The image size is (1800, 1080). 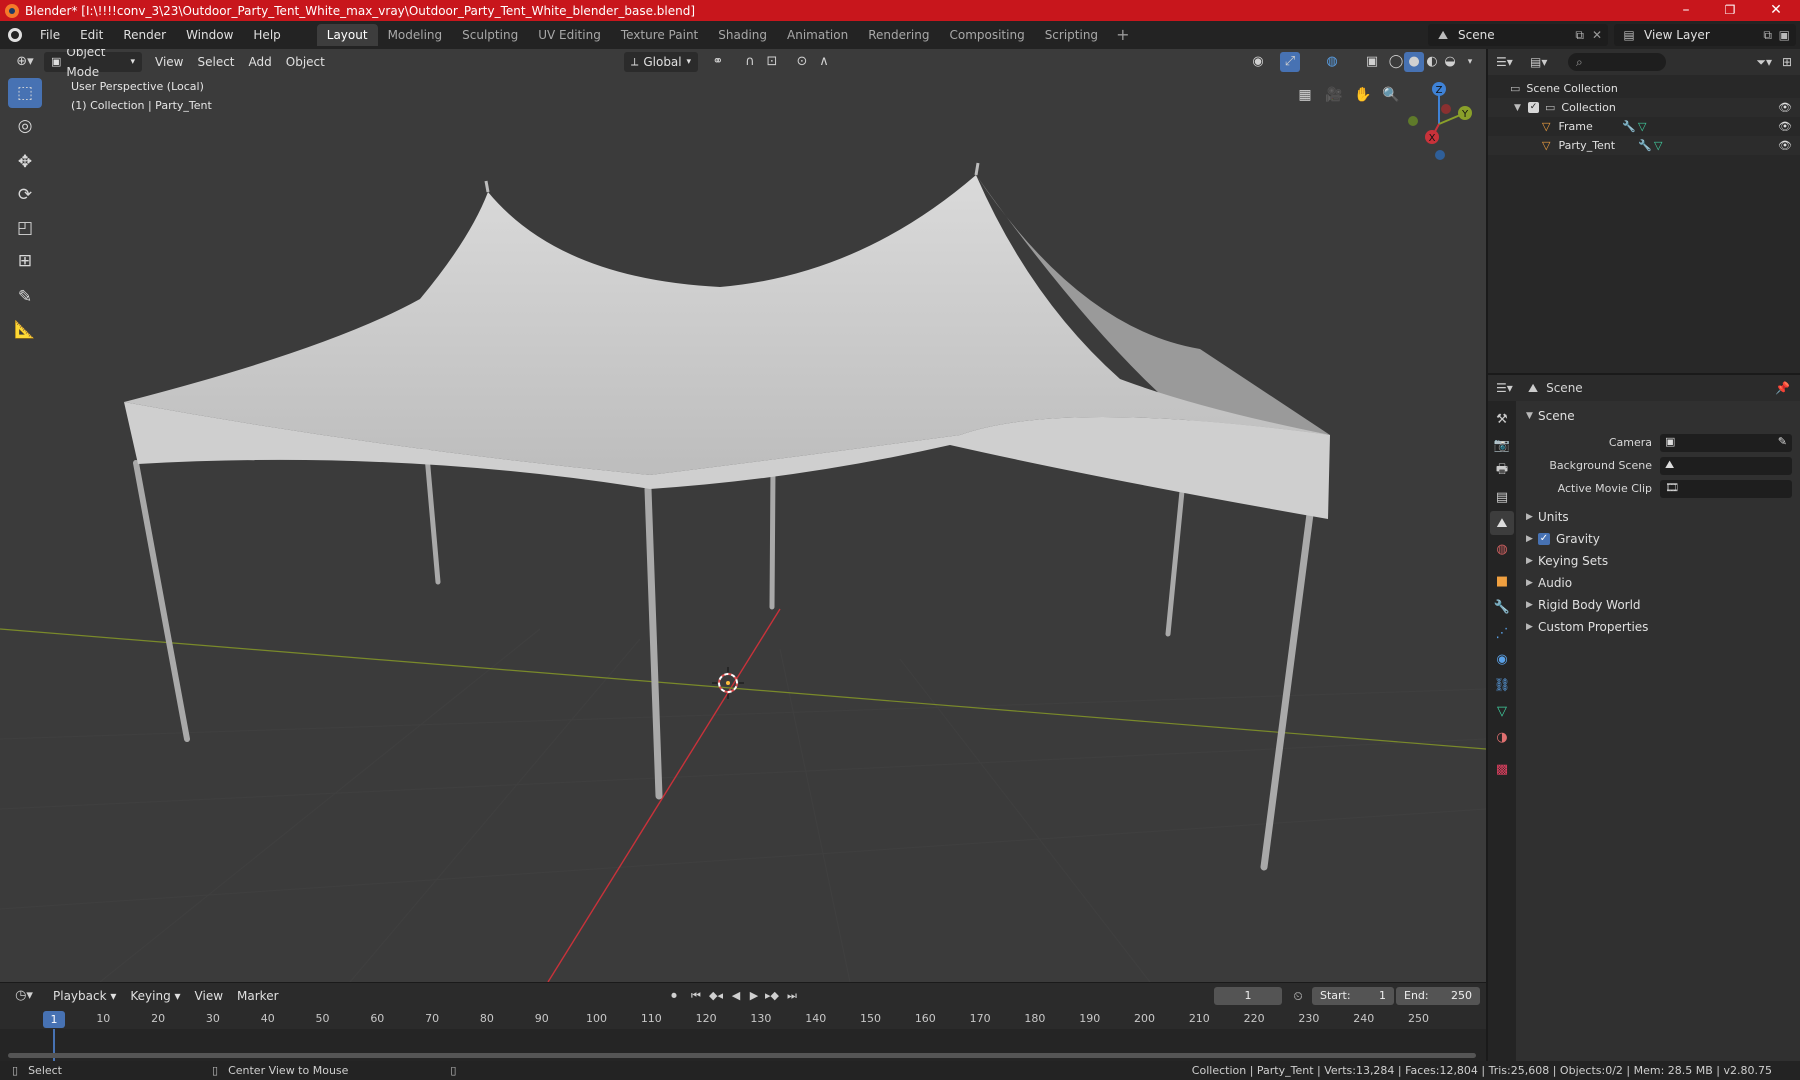 I want to click on data-tab-icon: ▽, so click(x=1502, y=711).